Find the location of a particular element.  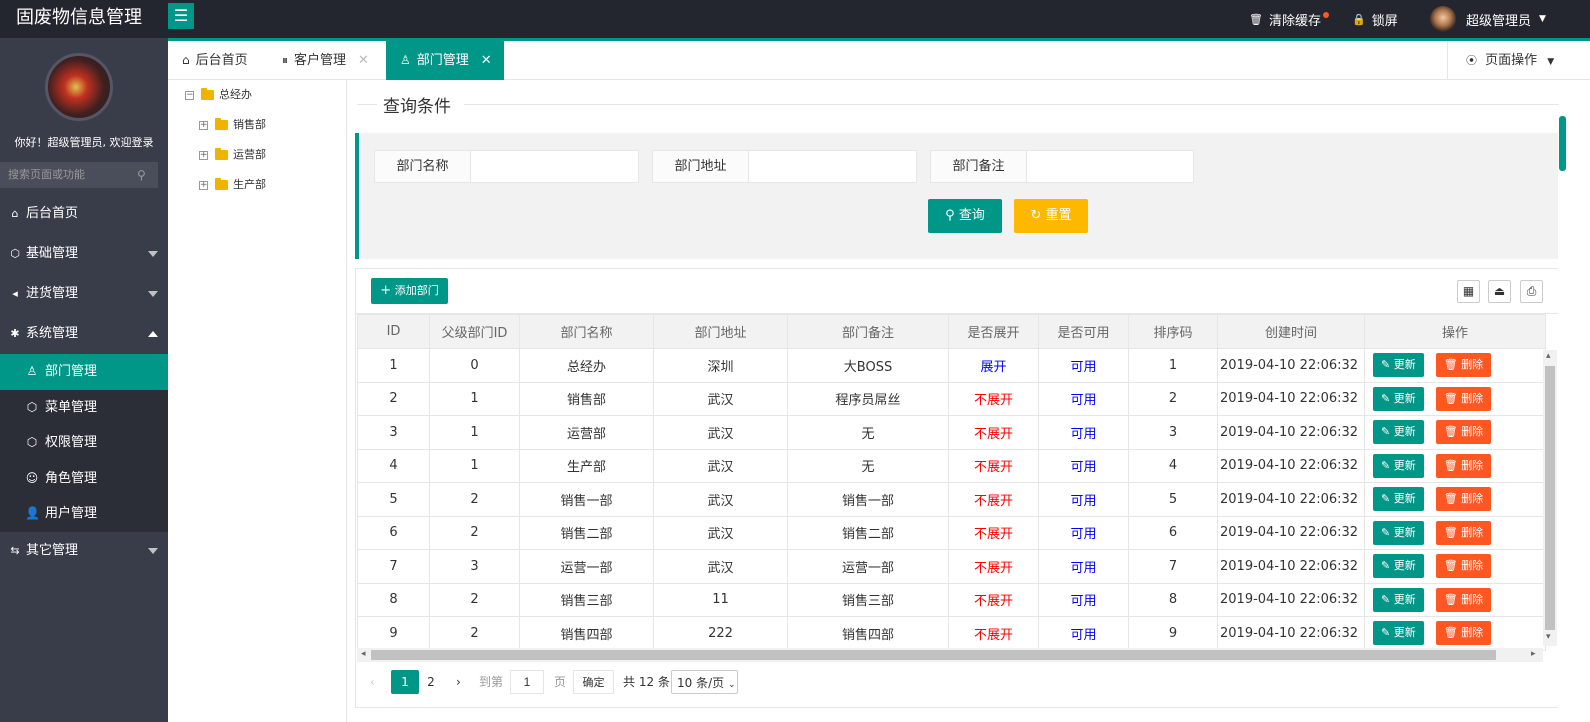

page-button: 2 is located at coordinates (431, 682).